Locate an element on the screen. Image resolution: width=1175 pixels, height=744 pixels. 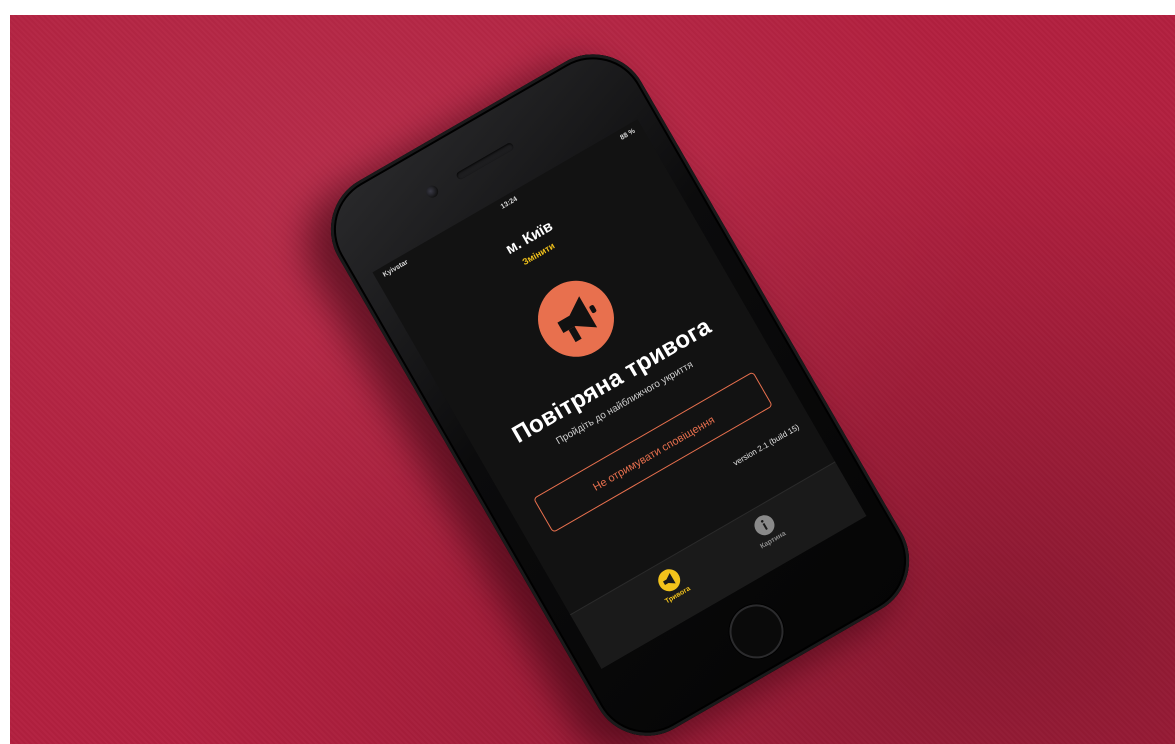
tab-info: Картина is located at coordinates (767, 529).